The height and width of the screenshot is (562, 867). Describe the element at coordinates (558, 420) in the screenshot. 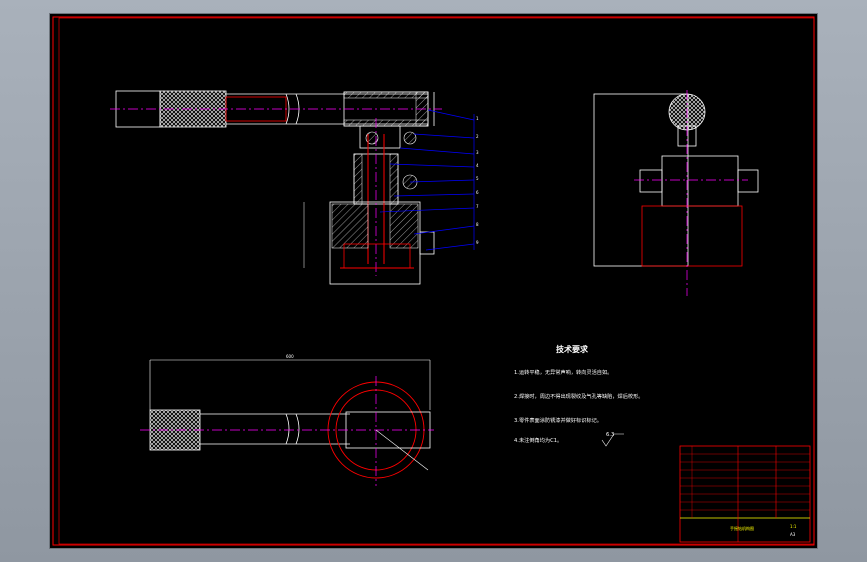

I see `tech-note-3: 3.零件表面涂防锈漆并做好标识标记。` at that location.